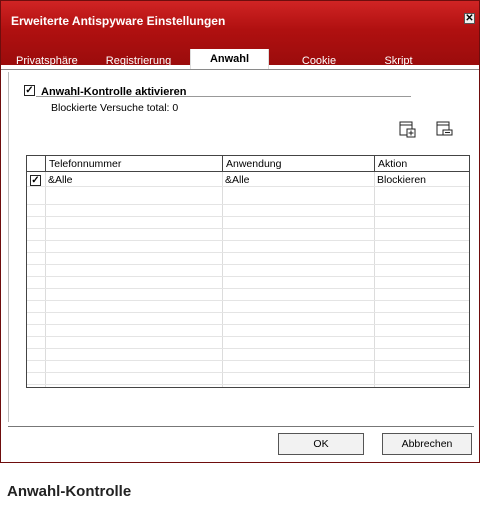 The height and width of the screenshot is (511, 480). I want to click on cell-phone: &Alle, so click(60, 180).